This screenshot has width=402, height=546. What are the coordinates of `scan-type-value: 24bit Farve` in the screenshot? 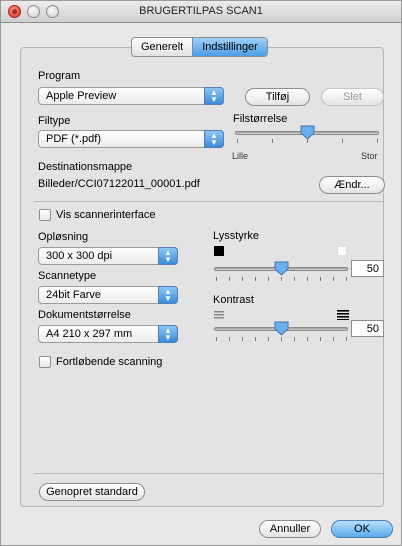 It's located at (74, 295).